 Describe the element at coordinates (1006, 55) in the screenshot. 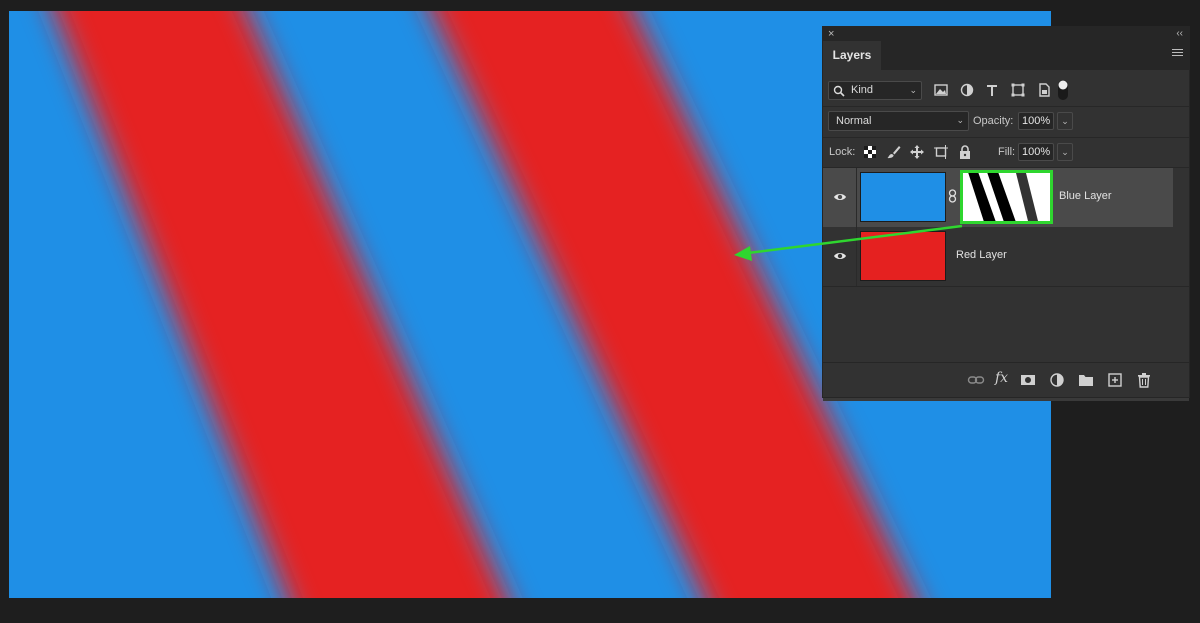

I see `panel-tab-row: Layers` at that location.